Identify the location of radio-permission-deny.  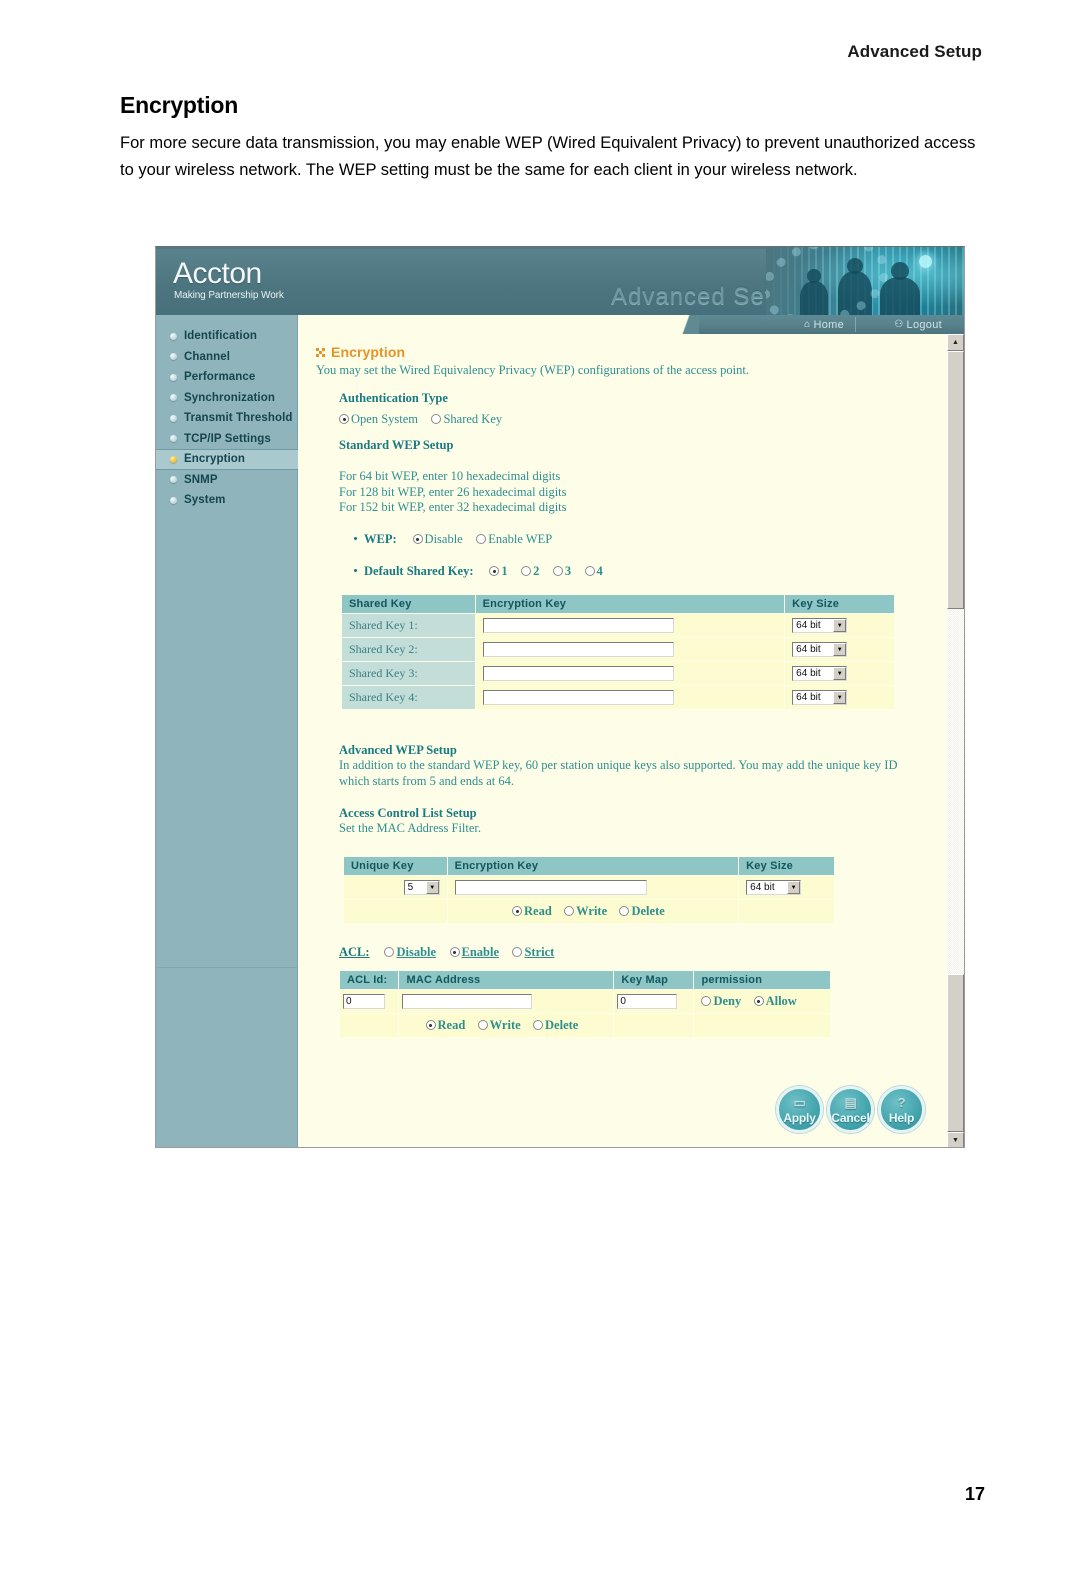
(706, 1001).